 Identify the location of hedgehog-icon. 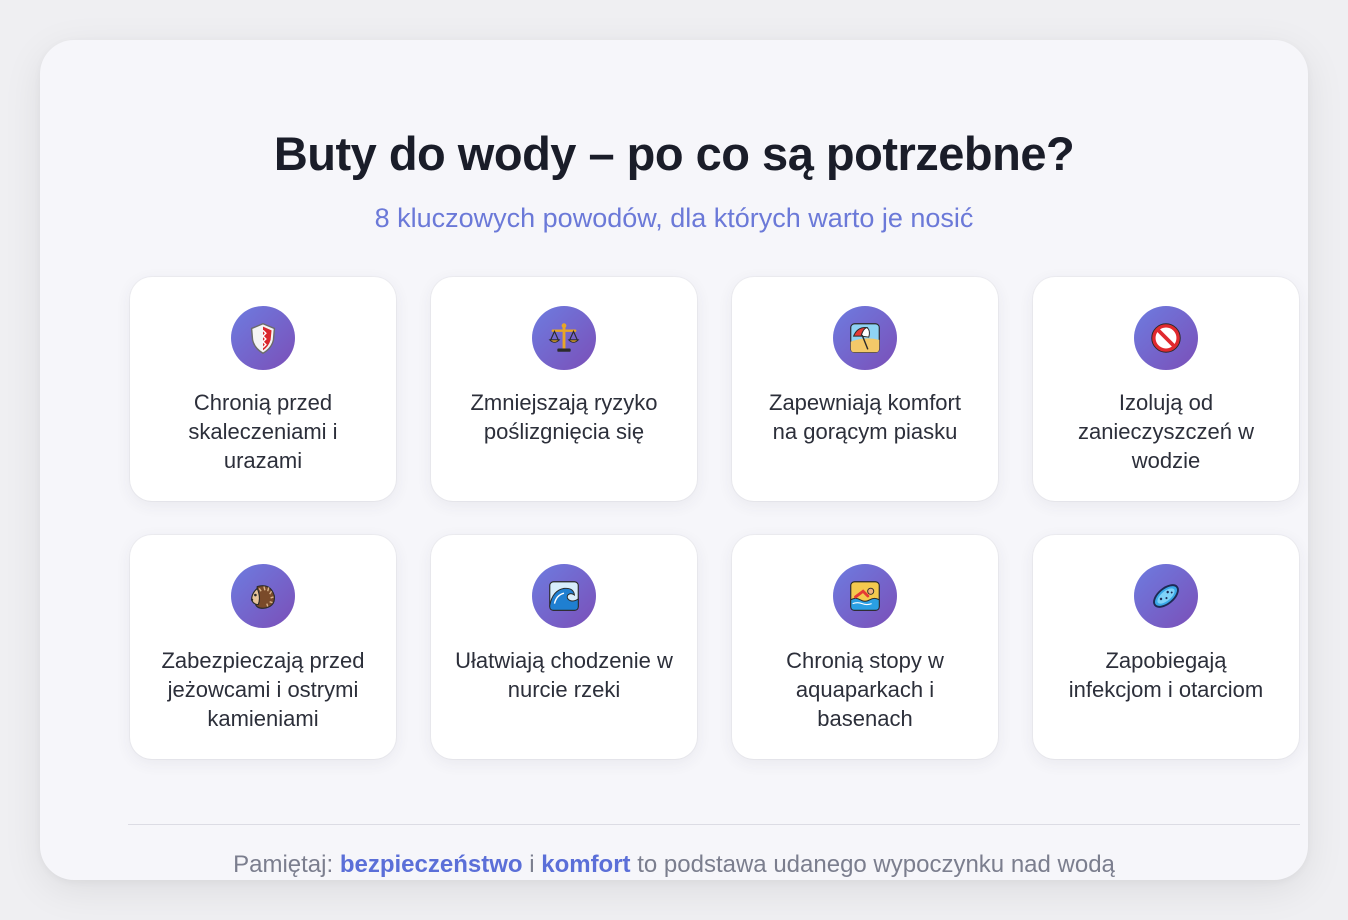
(263, 596).